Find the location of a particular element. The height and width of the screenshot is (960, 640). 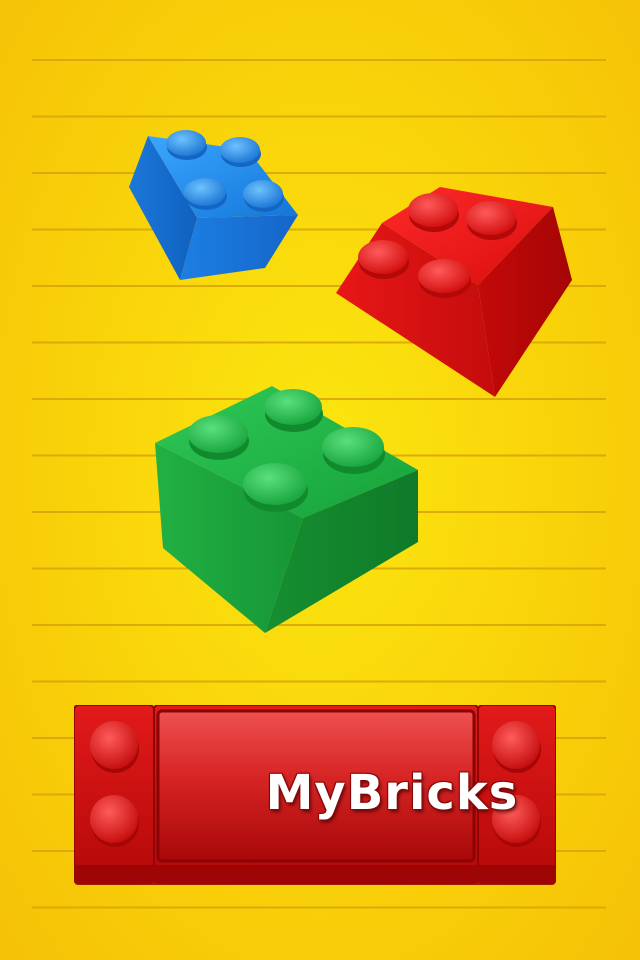

app-logo-text: MyBricks is located at coordinates (392, 793).